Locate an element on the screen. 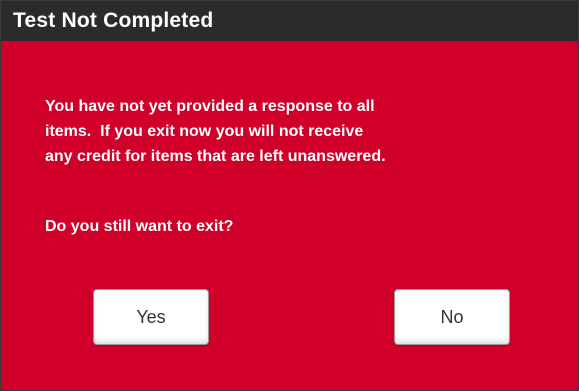 The width and height of the screenshot is (579, 391). no-button-label: No is located at coordinates (452, 316).